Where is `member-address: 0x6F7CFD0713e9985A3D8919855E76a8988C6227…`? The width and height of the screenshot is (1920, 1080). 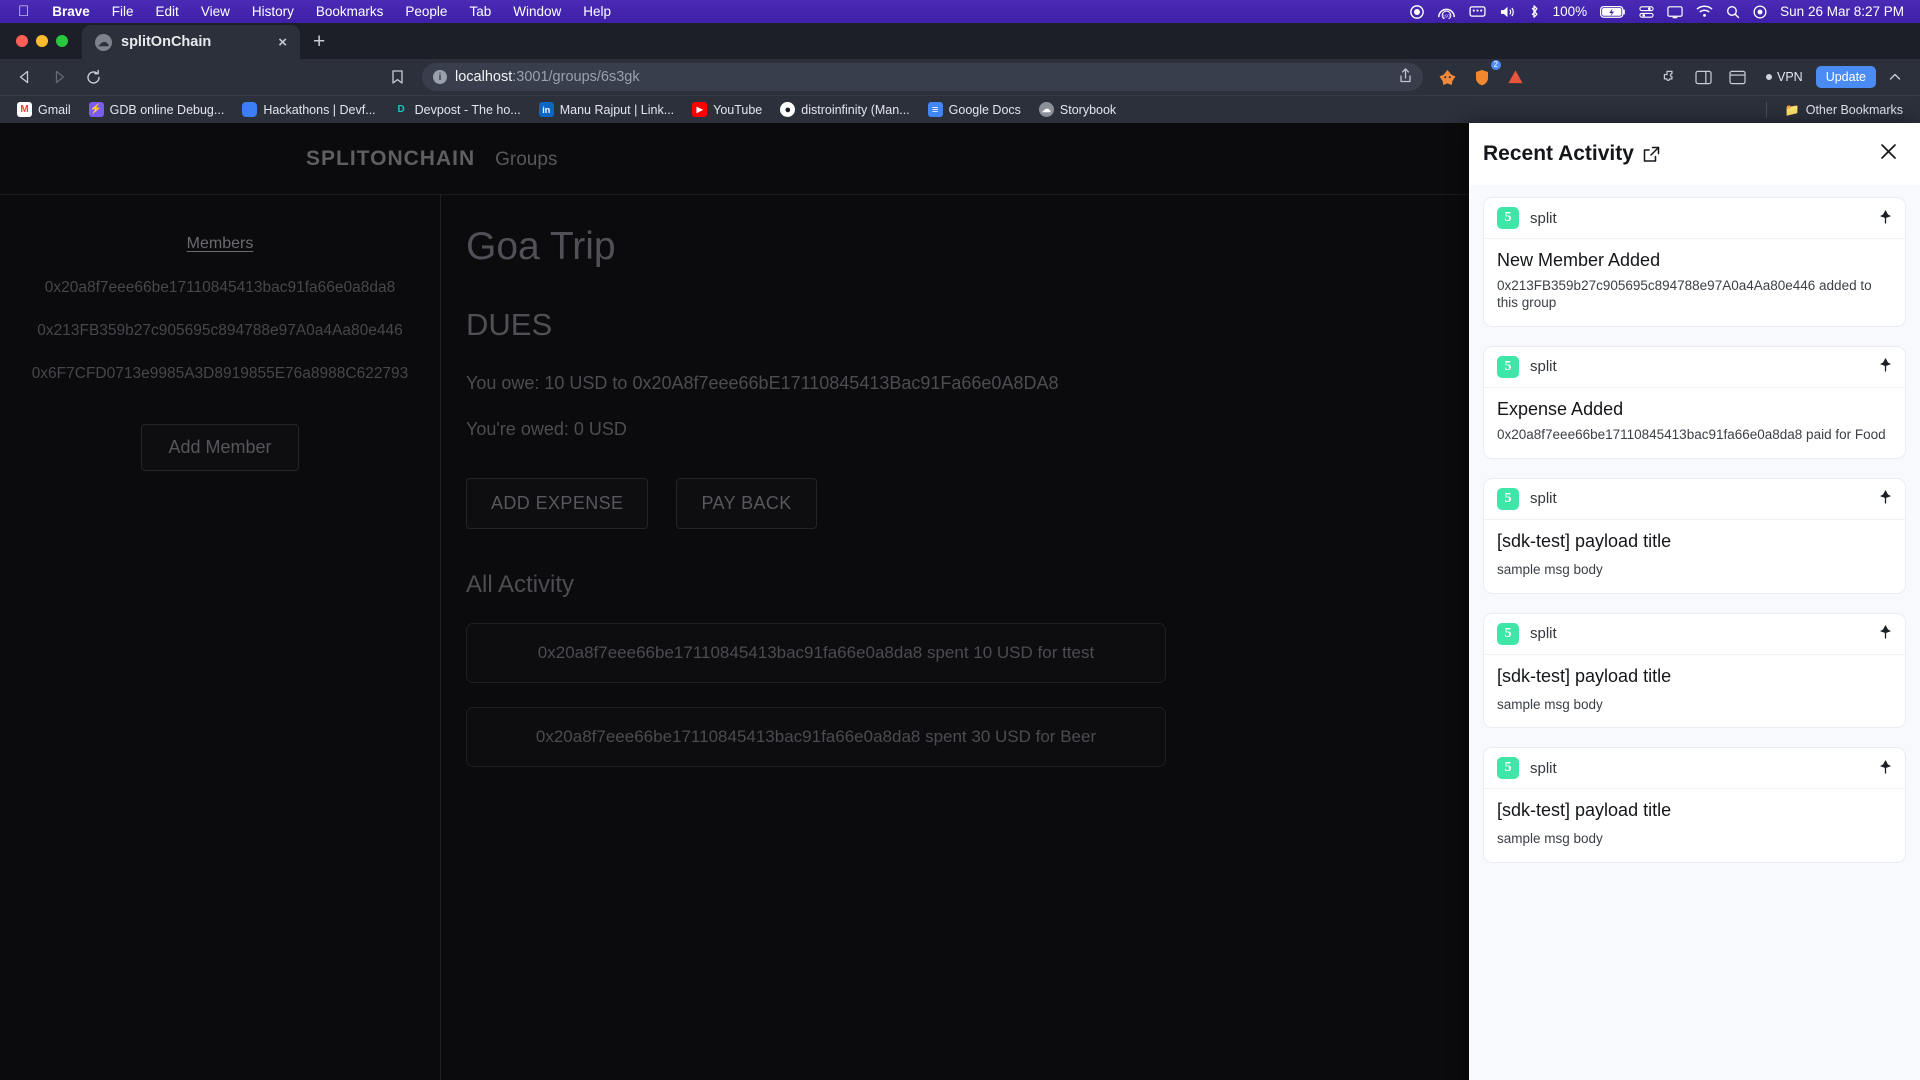
member-address: 0x6F7CFD0713e9985A3D8919855E76a8988C6227… is located at coordinates (220, 374).